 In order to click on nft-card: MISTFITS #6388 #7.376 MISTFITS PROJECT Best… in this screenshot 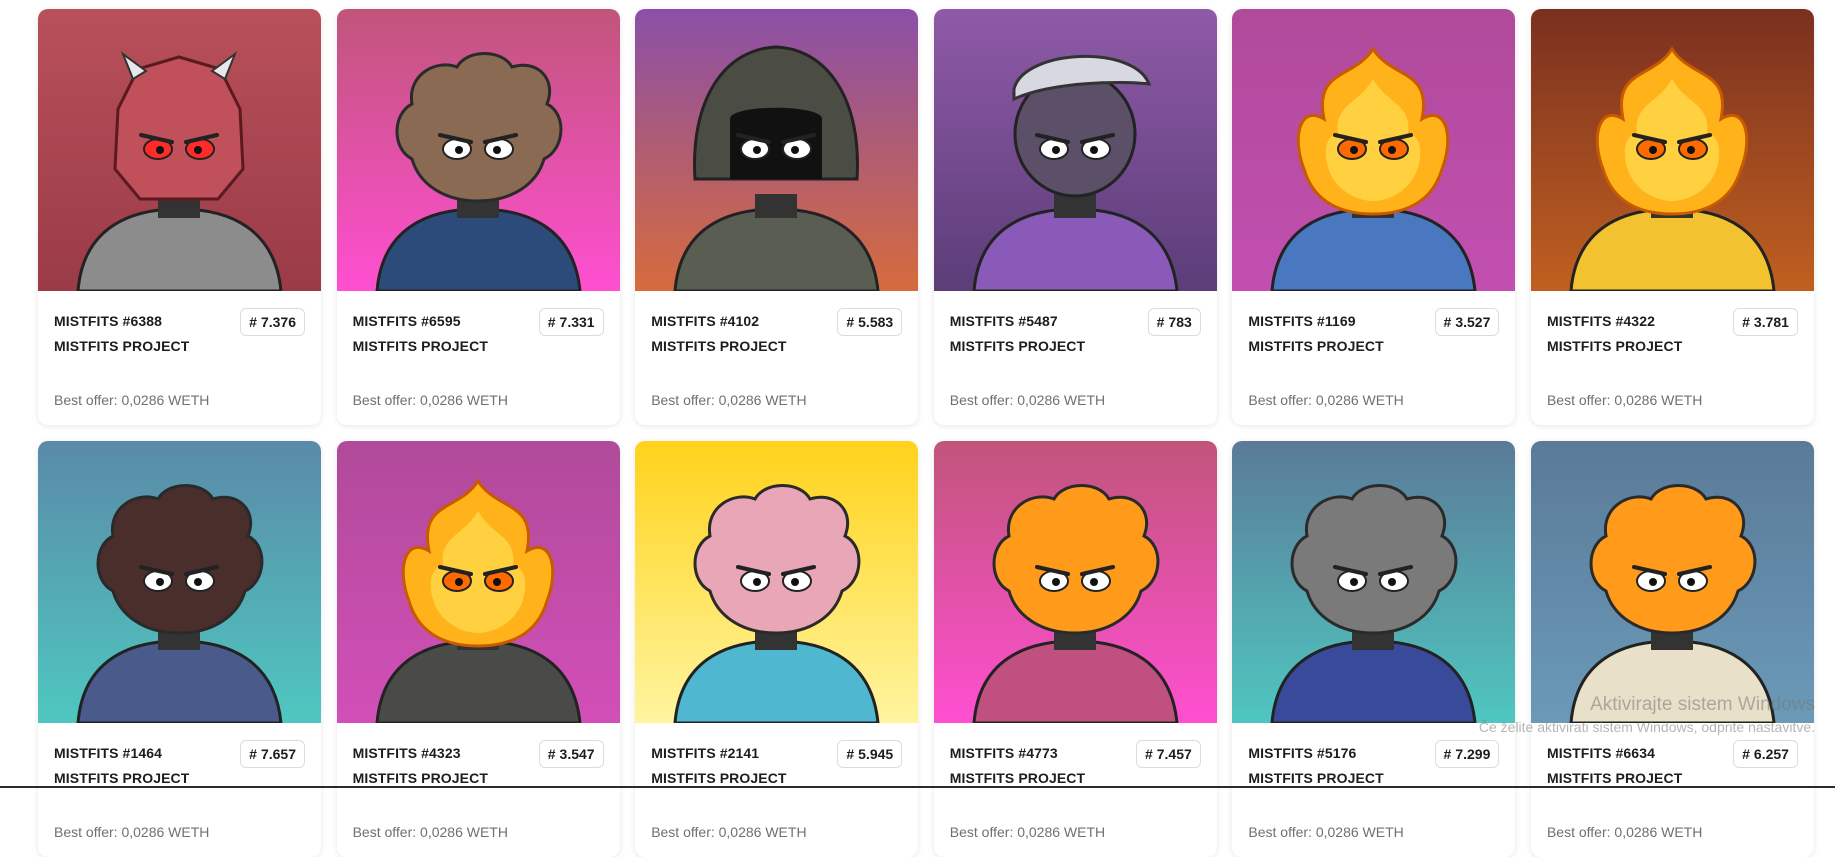, I will do `click(179, 217)`.